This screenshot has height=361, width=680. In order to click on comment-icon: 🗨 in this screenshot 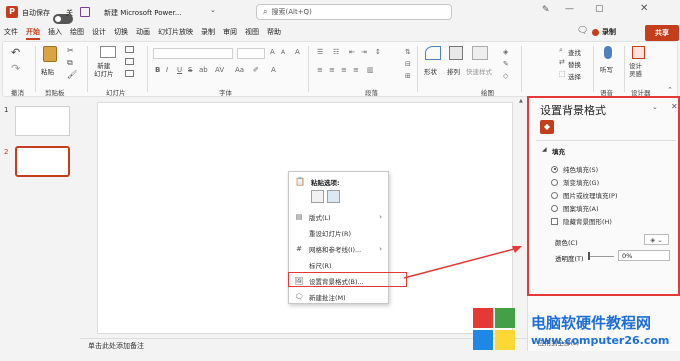, I will do `click(299, 296)`.